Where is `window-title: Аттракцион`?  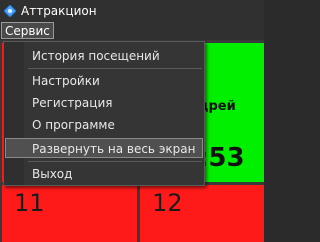
window-title: Аттракцион is located at coordinates (59, 10).